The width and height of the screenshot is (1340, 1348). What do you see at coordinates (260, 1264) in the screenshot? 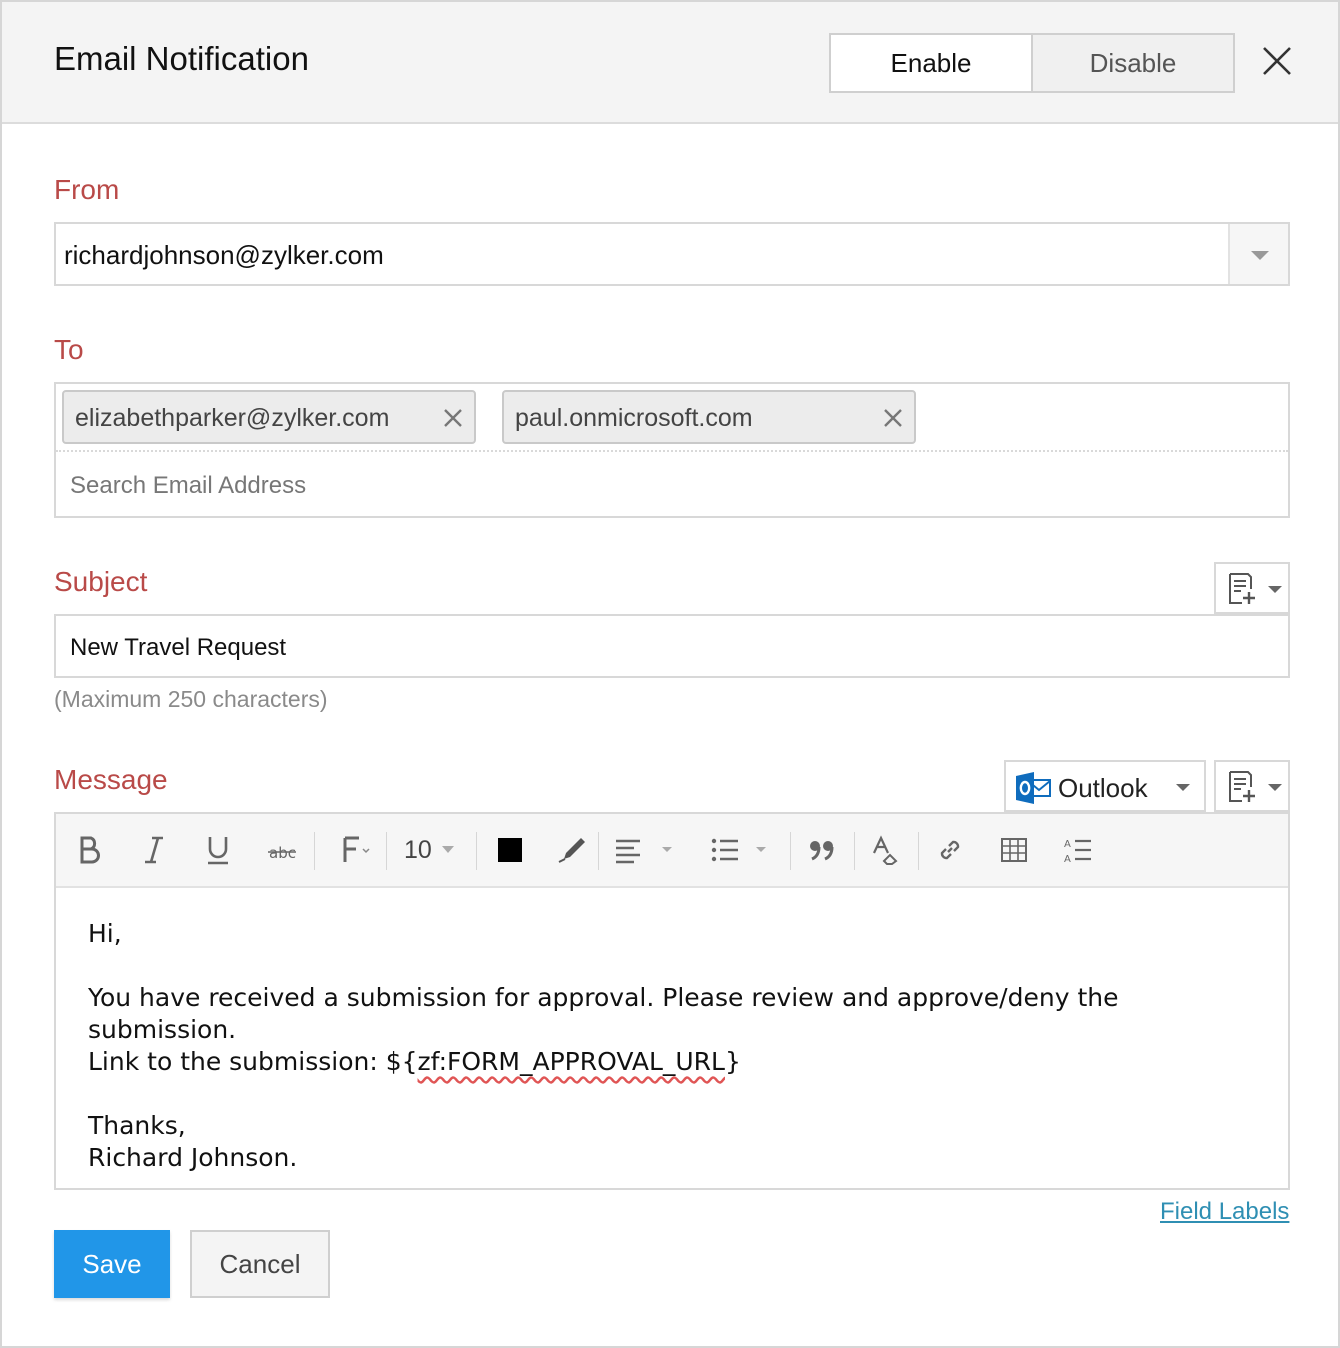
I see `cancel-button: Cancel` at bounding box center [260, 1264].